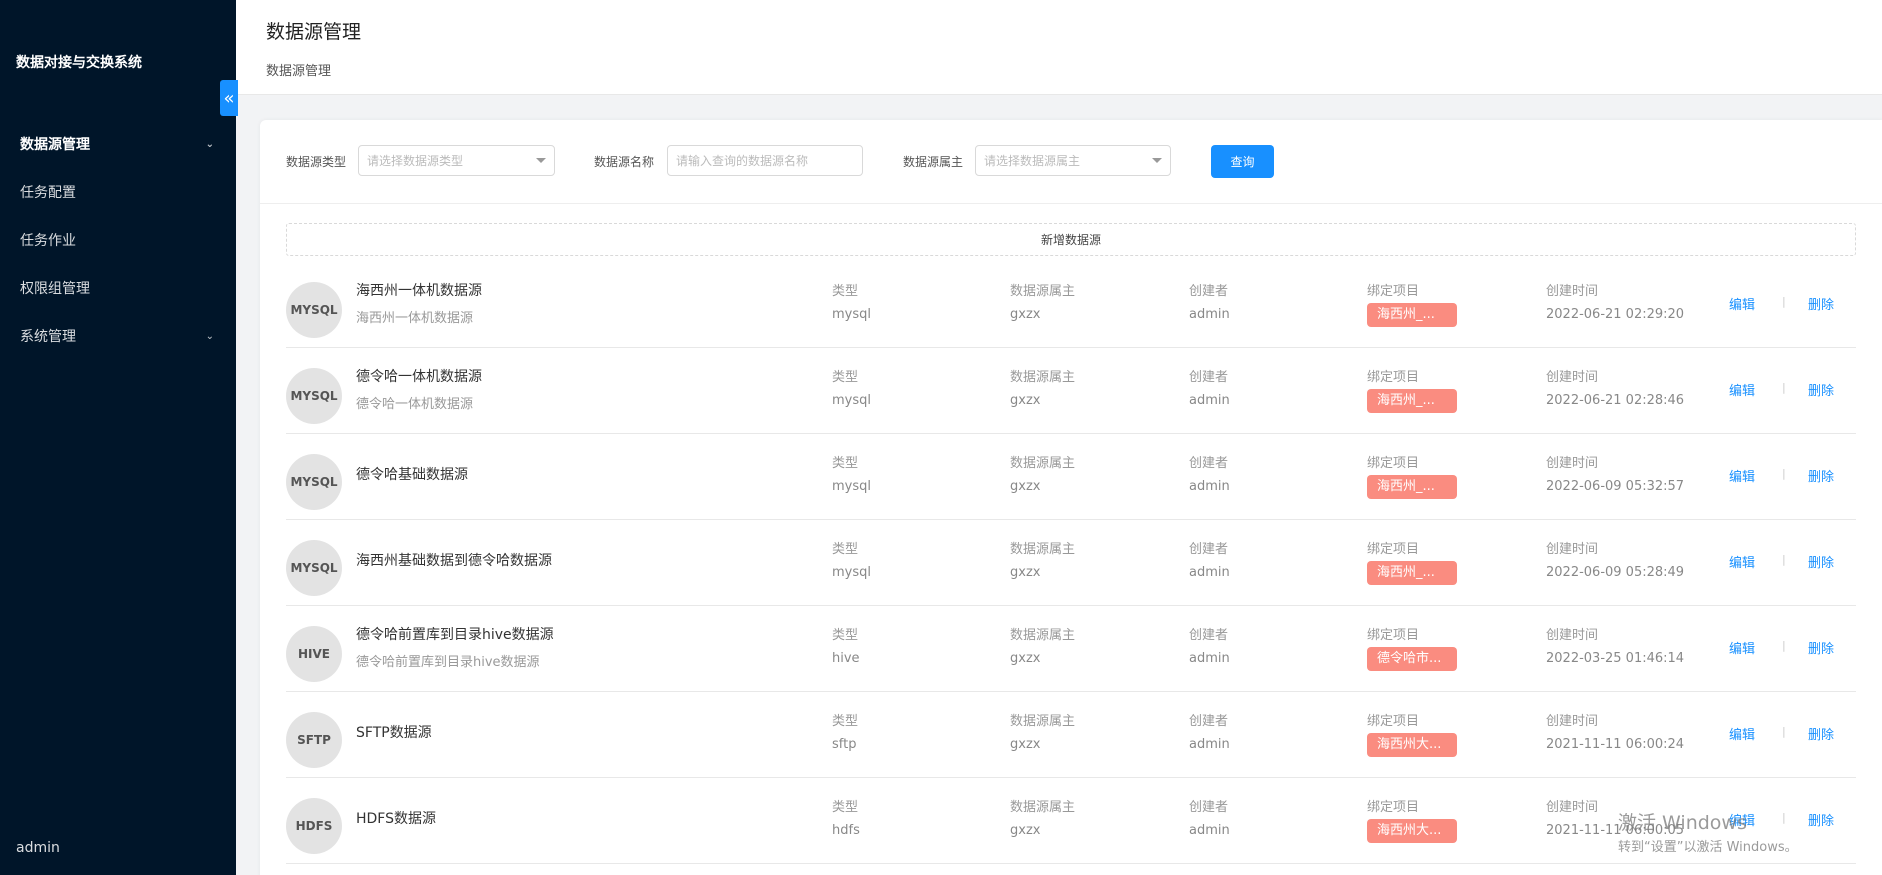 Image resolution: width=1882 pixels, height=875 pixels. Describe the element at coordinates (1615, 473) in the screenshot. I see `created-col: 创建时间 2022-06-09 05:32:57` at that location.